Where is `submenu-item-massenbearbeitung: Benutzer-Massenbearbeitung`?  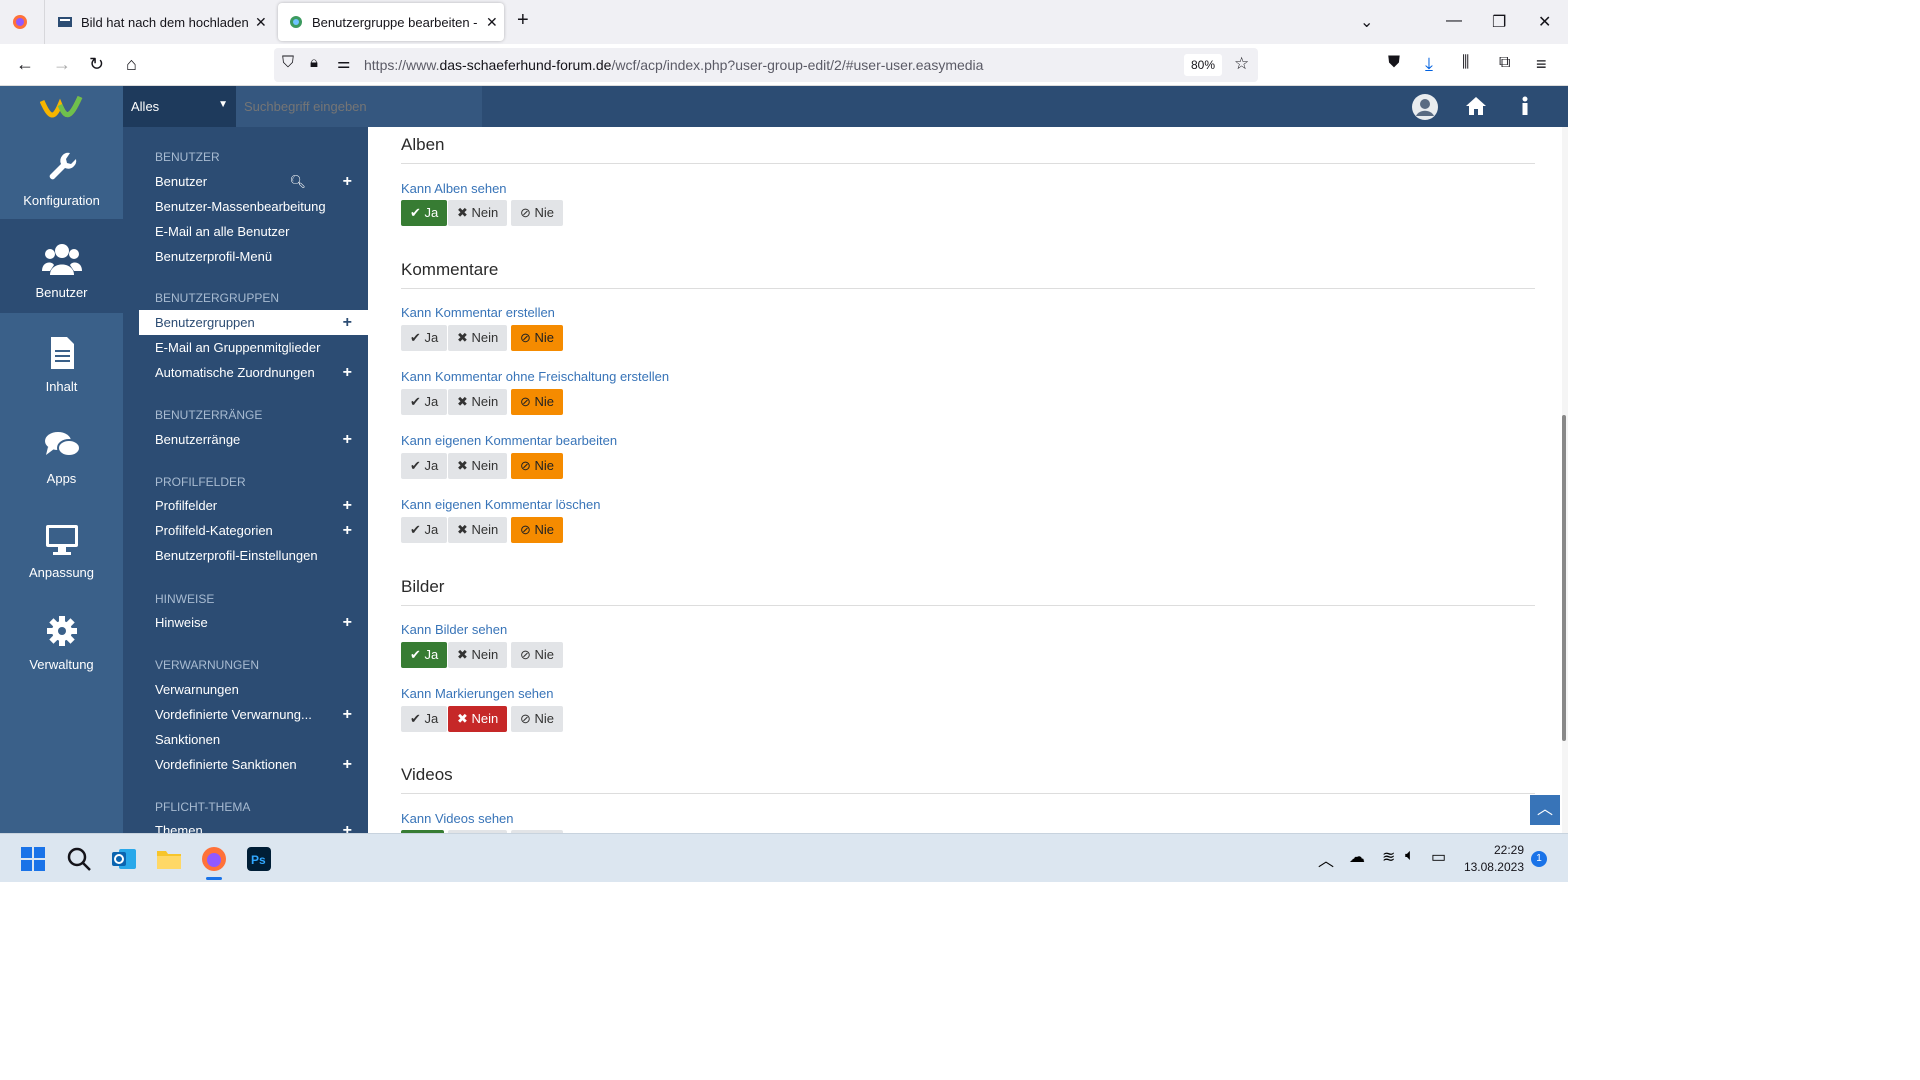 submenu-item-massenbearbeitung: Benutzer-Massenbearbeitung is located at coordinates (253, 206).